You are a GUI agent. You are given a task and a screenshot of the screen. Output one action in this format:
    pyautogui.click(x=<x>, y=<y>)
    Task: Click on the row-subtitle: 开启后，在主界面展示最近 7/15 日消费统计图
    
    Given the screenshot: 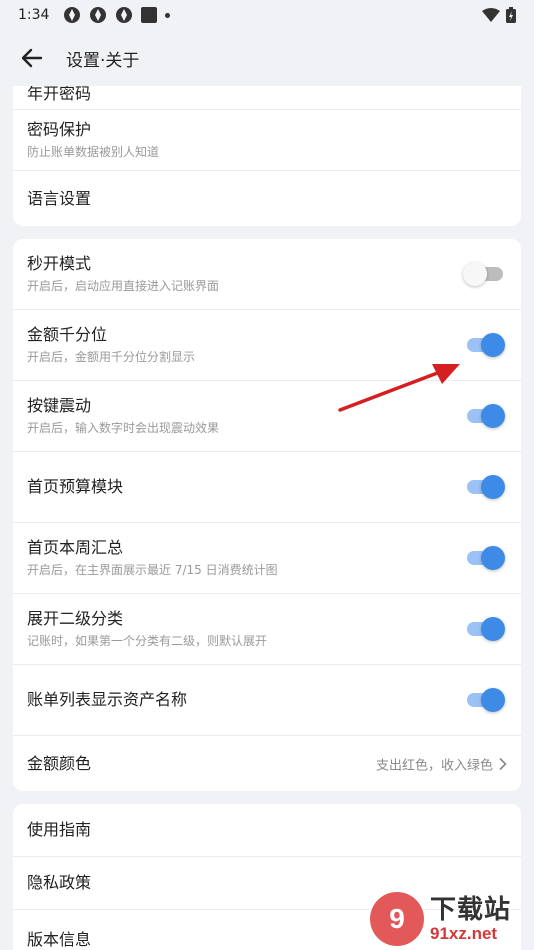 What is the action you would take?
    pyautogui.click(x=152, y=570)
    